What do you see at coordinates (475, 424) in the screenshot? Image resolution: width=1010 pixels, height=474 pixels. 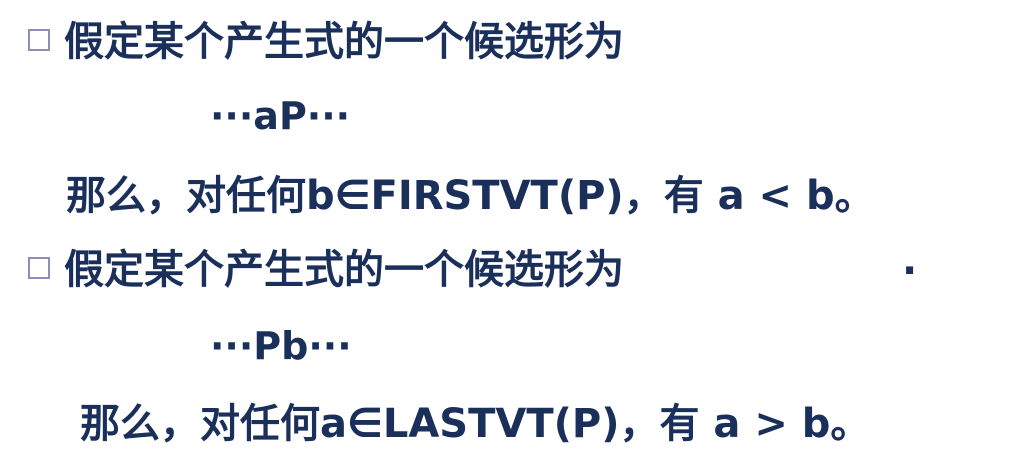 I see `item2-conclusion: 那么，对任何a∈LASTVT(P)，有 a > b。` at bounding box center [475, 424].